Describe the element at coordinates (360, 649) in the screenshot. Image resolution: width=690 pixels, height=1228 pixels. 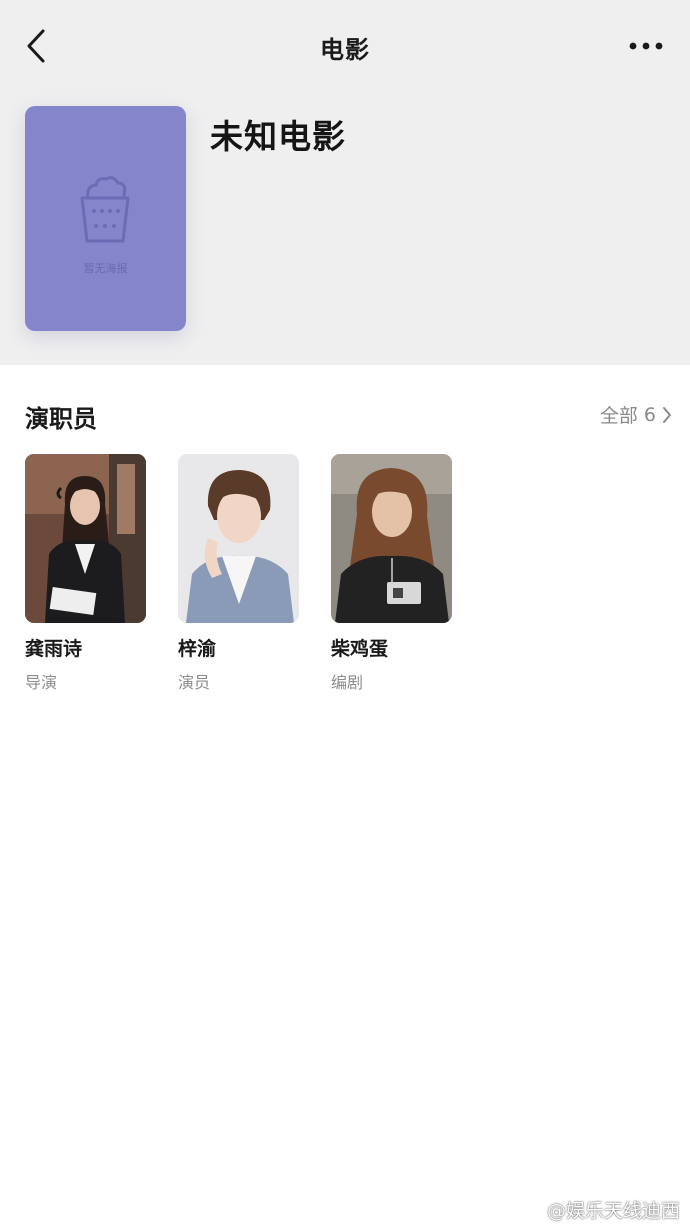
I see `cast-name: 柴鸡蛋` at that location.